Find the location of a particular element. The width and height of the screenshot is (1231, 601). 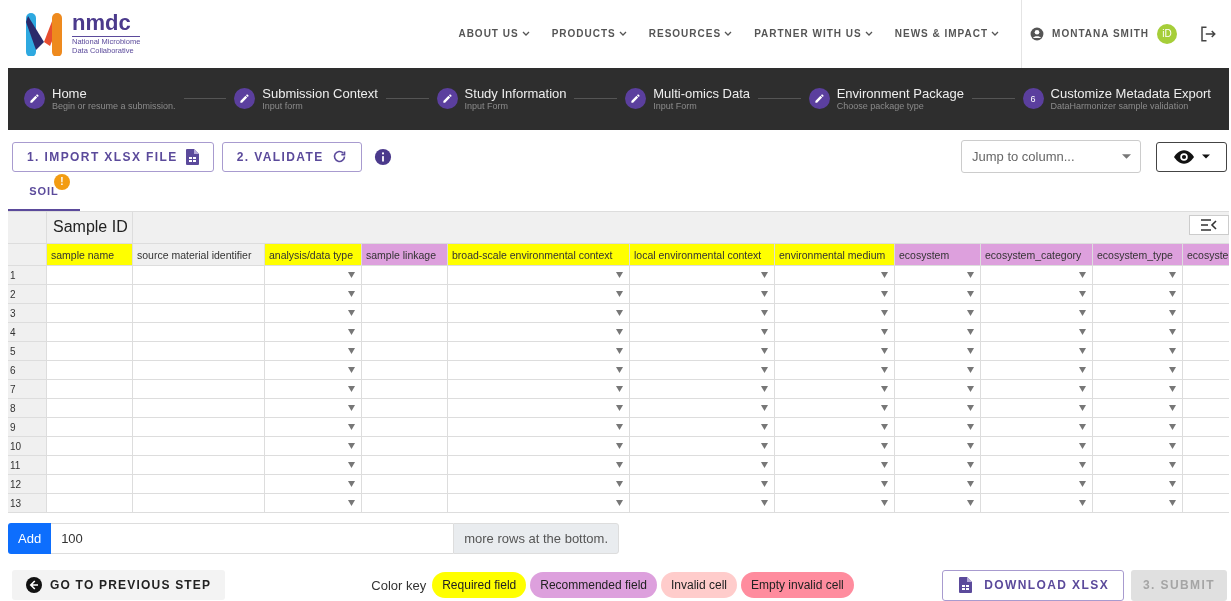

logout-icon is located at coordinates (1208, 33).